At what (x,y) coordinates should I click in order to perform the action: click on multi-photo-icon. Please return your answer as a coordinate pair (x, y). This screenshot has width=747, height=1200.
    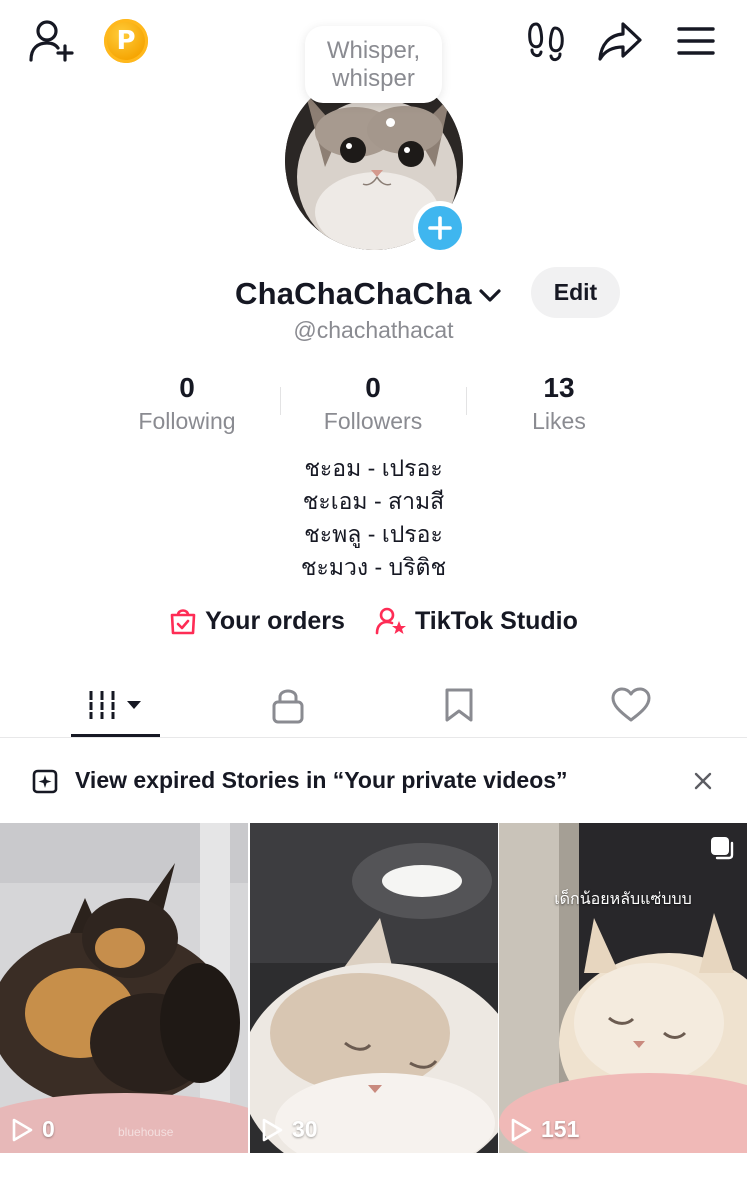
    Looking at the image, I should click on (722, 848).